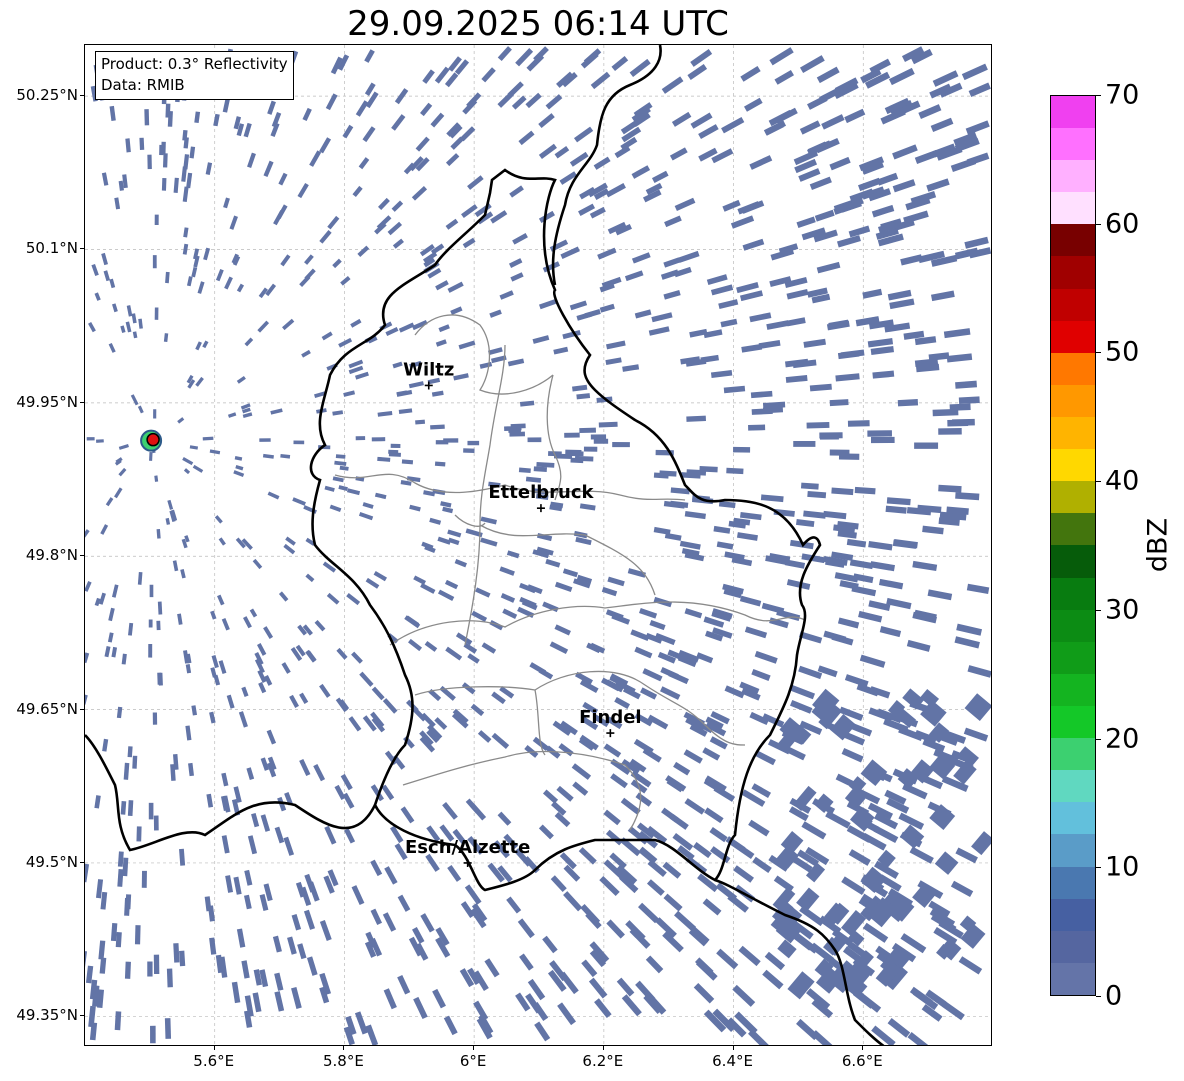  What do you see at coordinates (522, 790) in the screenshot?
I see `canton-boundary` at bounding box center [522, 790].